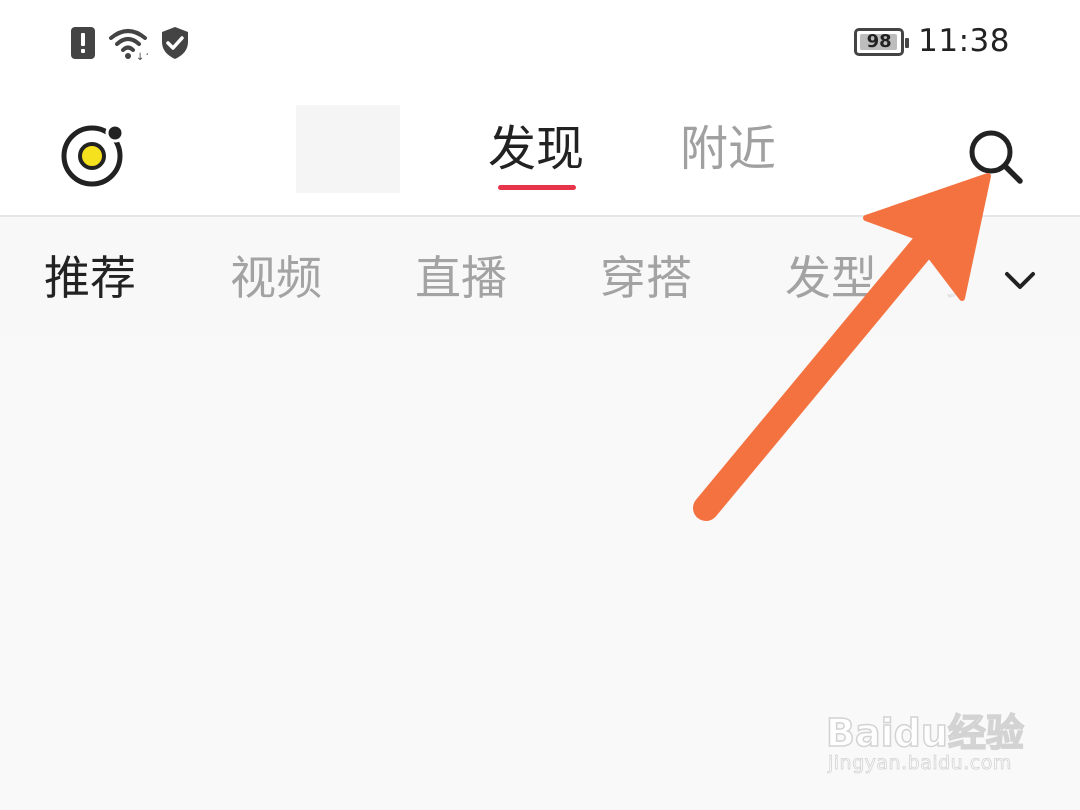  I want to click on battery-icon: 98, so click(882, 41).